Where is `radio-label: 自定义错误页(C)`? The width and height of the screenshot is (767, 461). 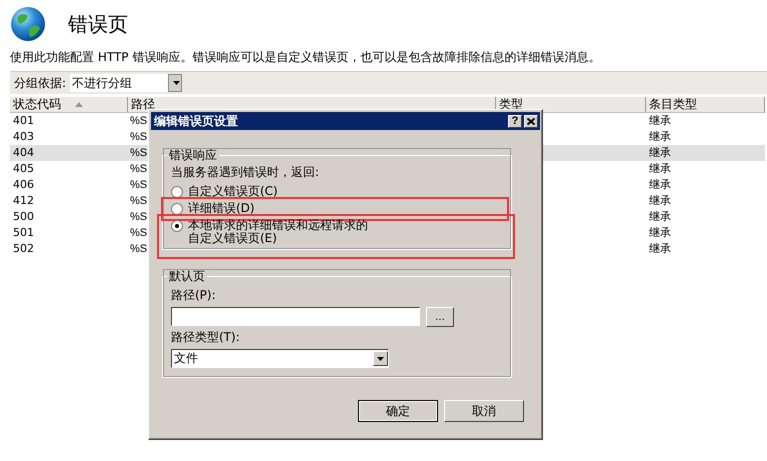 radio-label: 自定义错误页(C) is located at coordinates (233, 191).